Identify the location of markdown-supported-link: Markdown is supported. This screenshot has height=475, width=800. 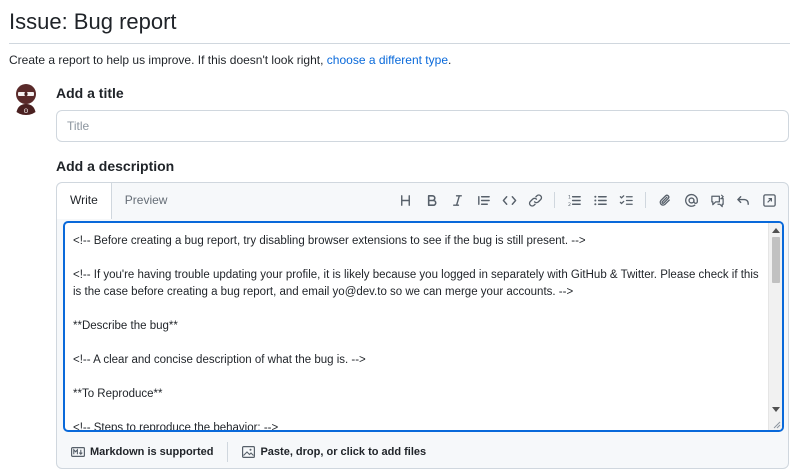
(142, 452).